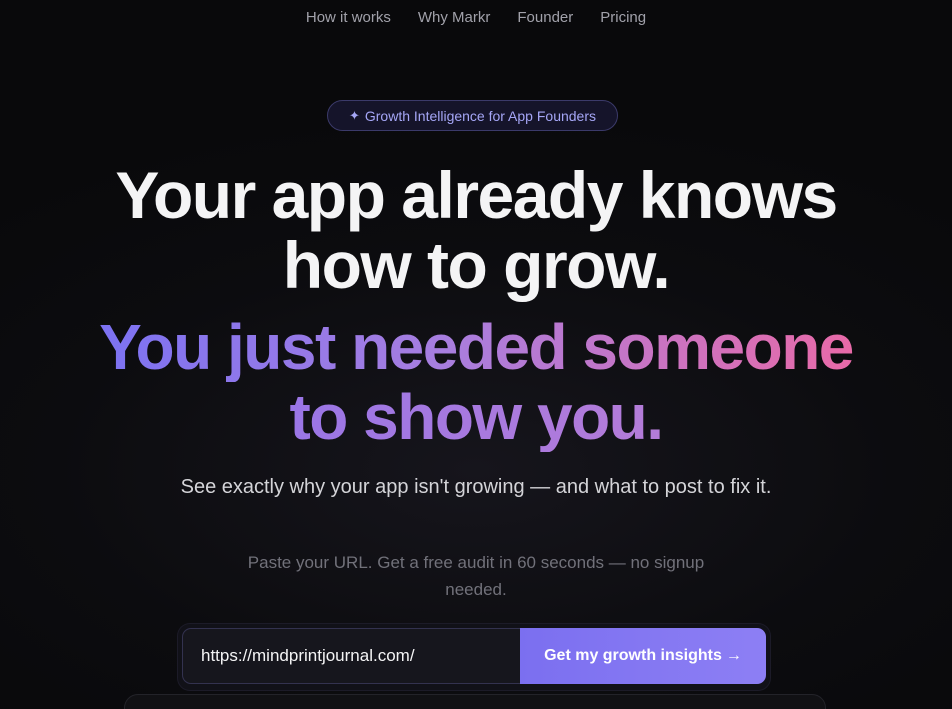  I want to click on tagline-badge-label: Growth Intelligence for App Founders, so click(480, 115).